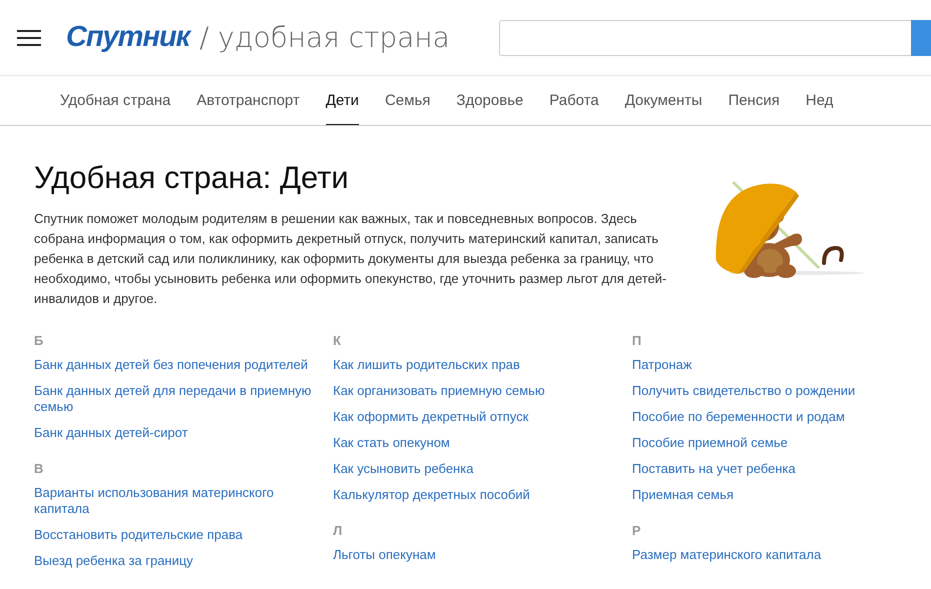 The width and height of the screenshot is (931, 589). What do you see at coordinates (403, 469) in the screenshot?
I see `topic-link: Как усыновить ребенка` at bounding box center [403, 469].